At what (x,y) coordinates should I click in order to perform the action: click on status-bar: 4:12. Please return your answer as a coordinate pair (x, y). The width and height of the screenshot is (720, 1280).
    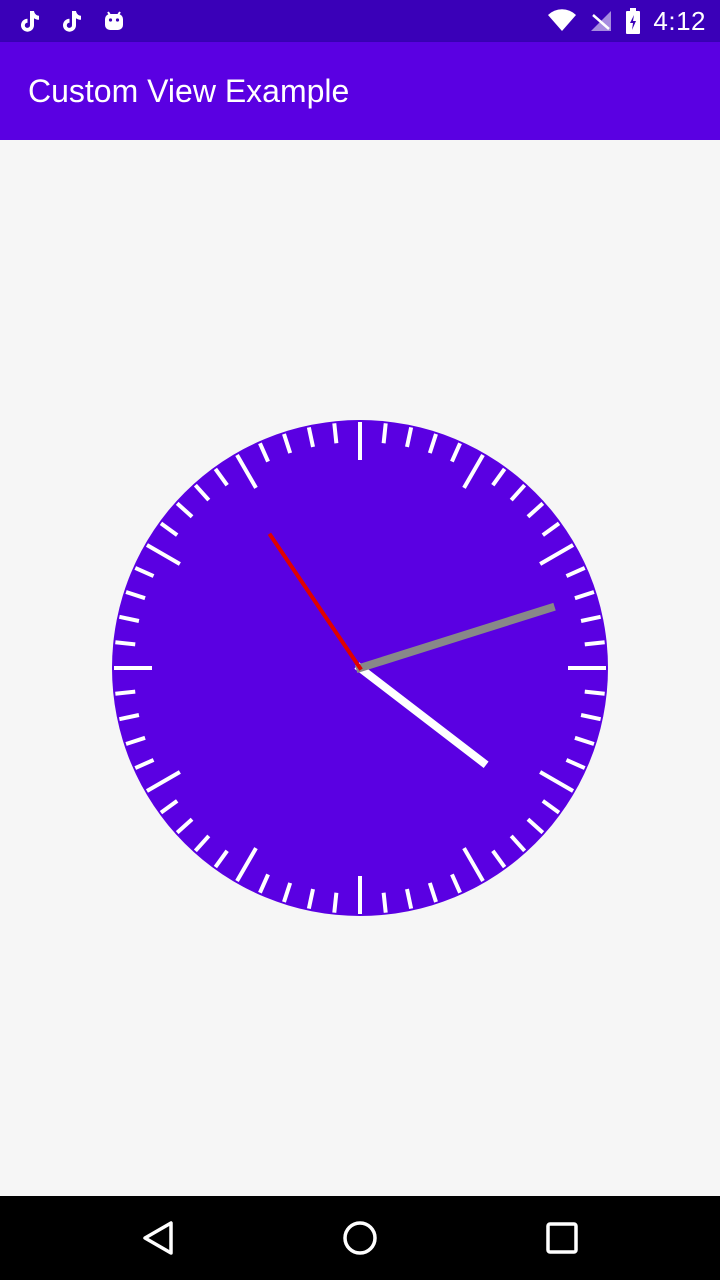
    Looking at the image, I should click on (360, 21).